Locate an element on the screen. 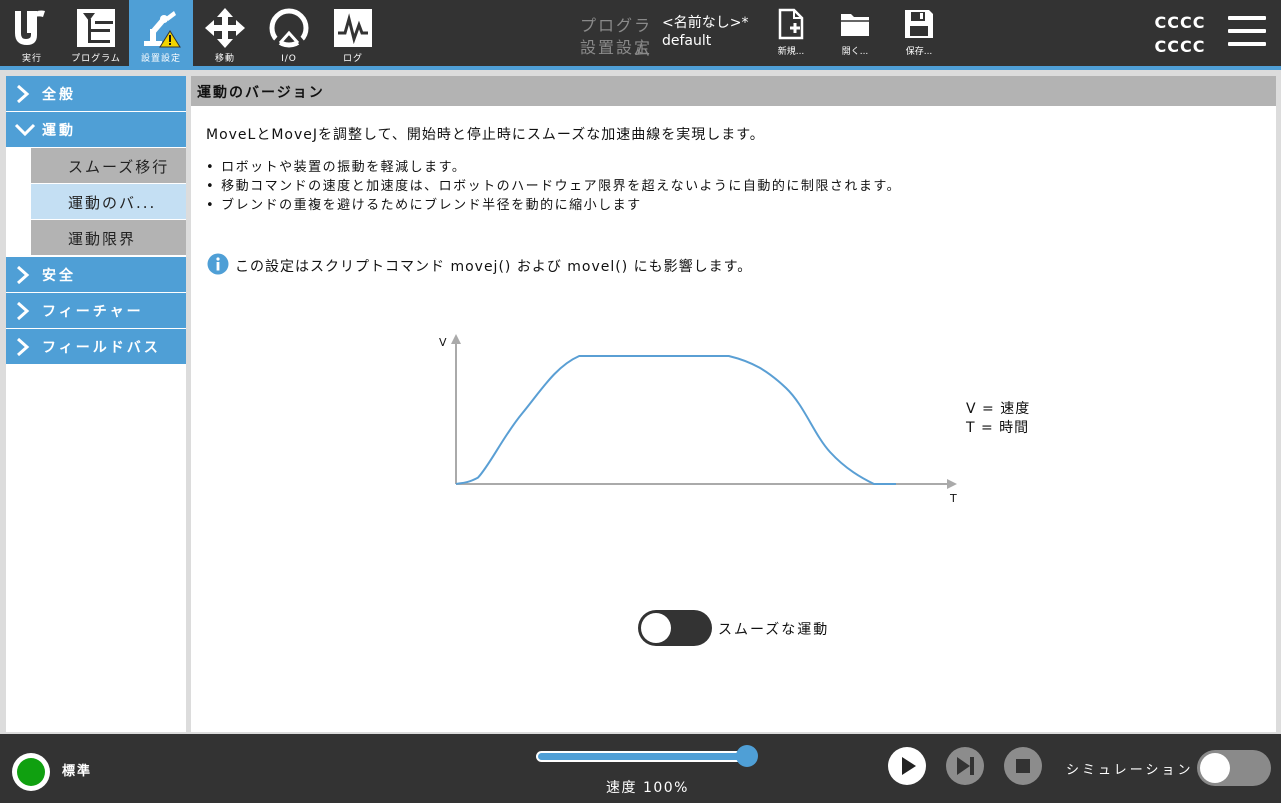  sidebar-item-general-label: 全般 is located at coordinates (59, 95).